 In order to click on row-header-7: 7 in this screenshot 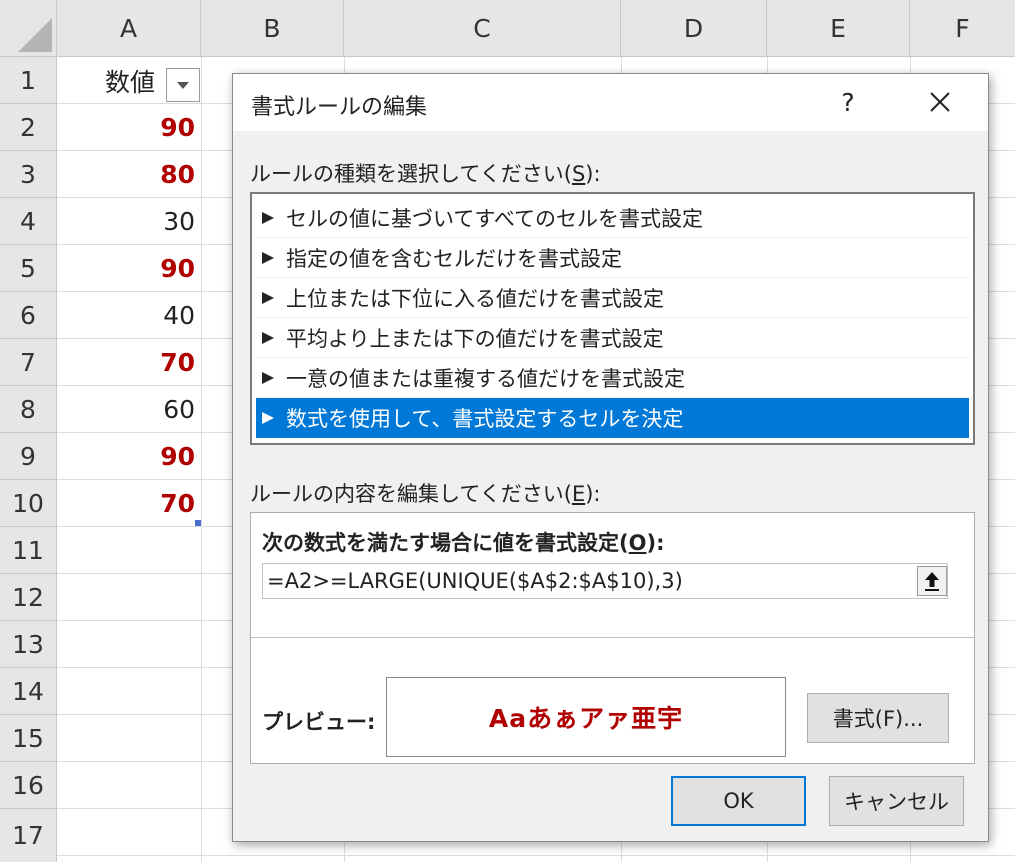, I will do `click(28, 362)`.